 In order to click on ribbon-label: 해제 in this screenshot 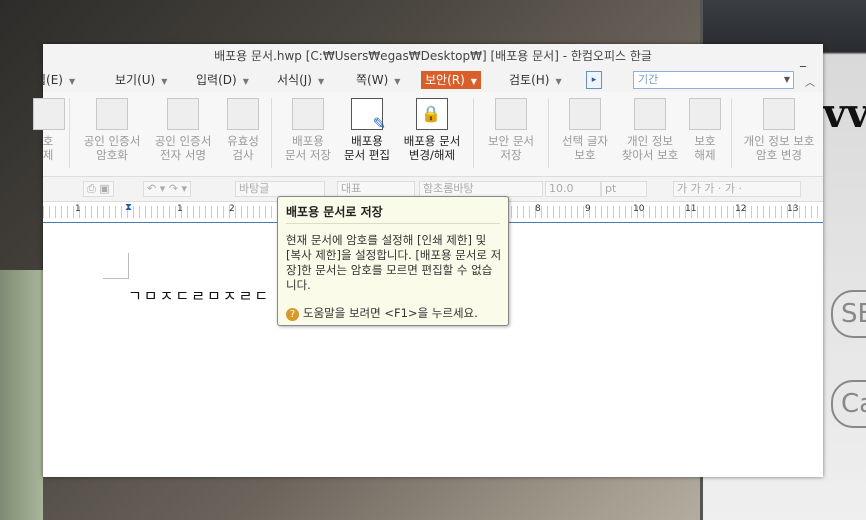, I will do `click(705, 155)`.